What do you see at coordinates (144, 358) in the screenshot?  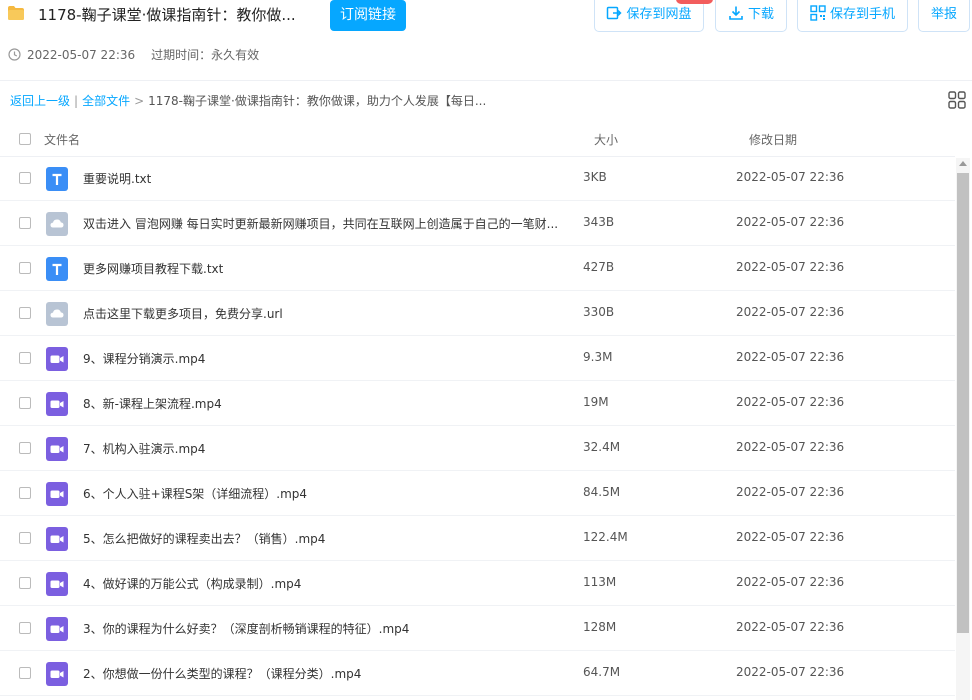 I see `file-name: 9、课程分销演示.mp4` at bounding box center [144, 358].